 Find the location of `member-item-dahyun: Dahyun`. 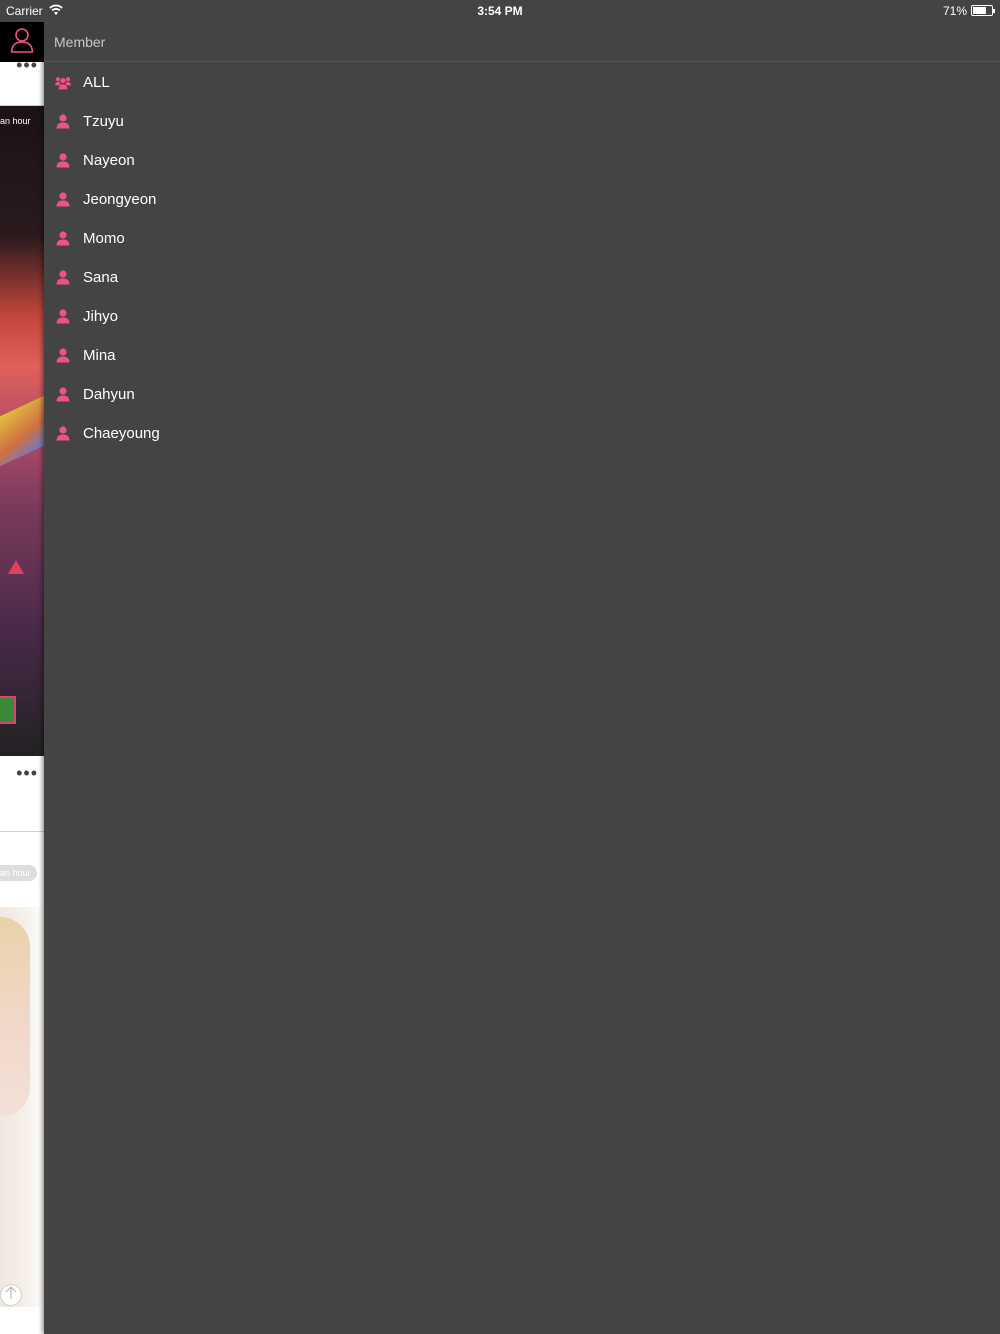

member-item-dahyun: Dahyun is located at coordinates (522, 394).